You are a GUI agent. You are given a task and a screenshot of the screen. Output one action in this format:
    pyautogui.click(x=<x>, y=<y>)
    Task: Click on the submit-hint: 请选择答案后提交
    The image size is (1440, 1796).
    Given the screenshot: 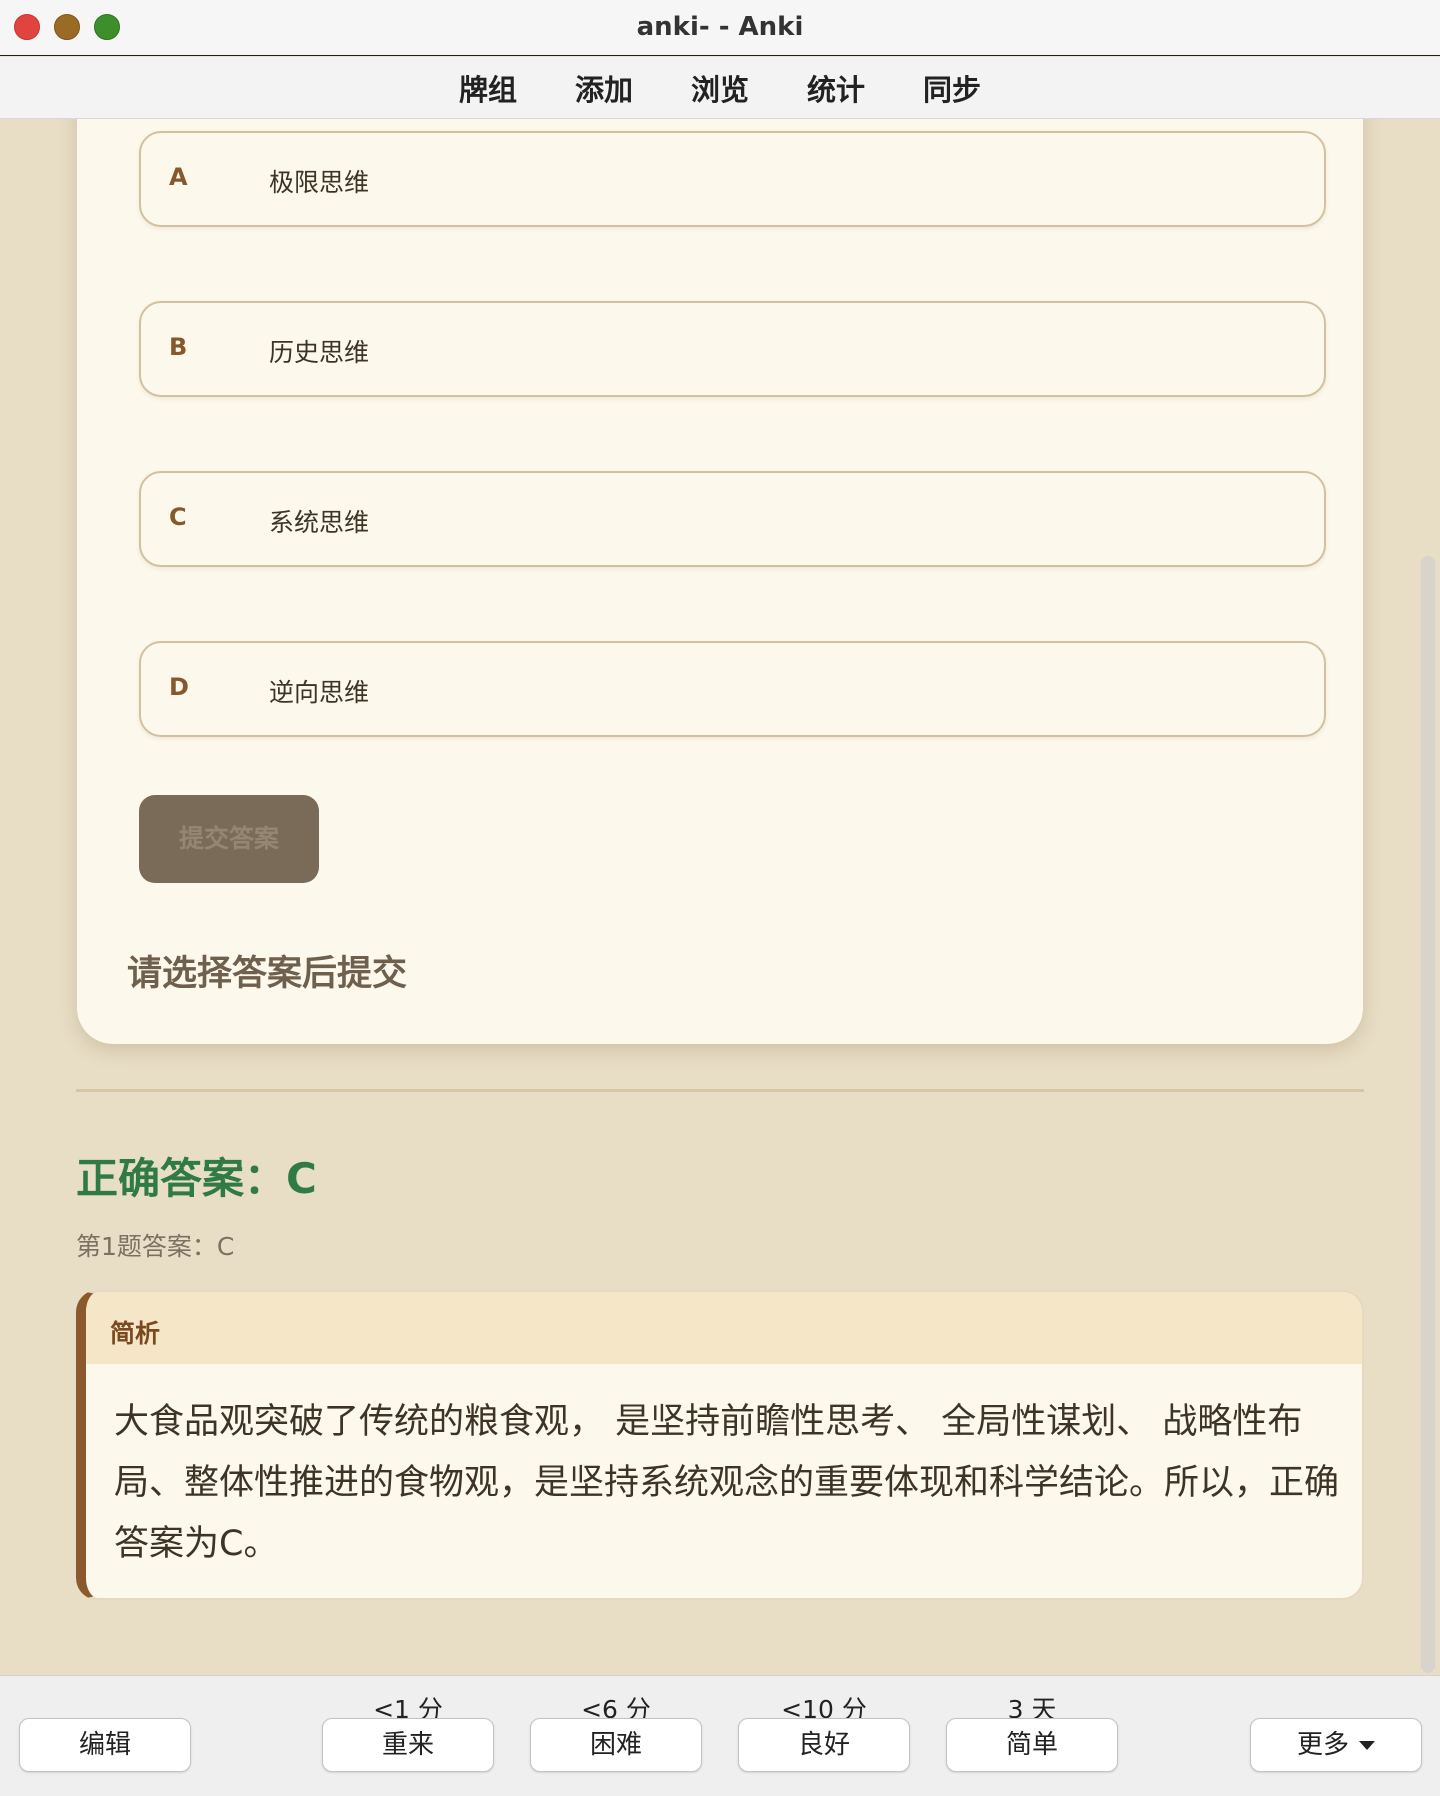 What is the action you would take?
    pyautogui.click(x=267, y=974)
    